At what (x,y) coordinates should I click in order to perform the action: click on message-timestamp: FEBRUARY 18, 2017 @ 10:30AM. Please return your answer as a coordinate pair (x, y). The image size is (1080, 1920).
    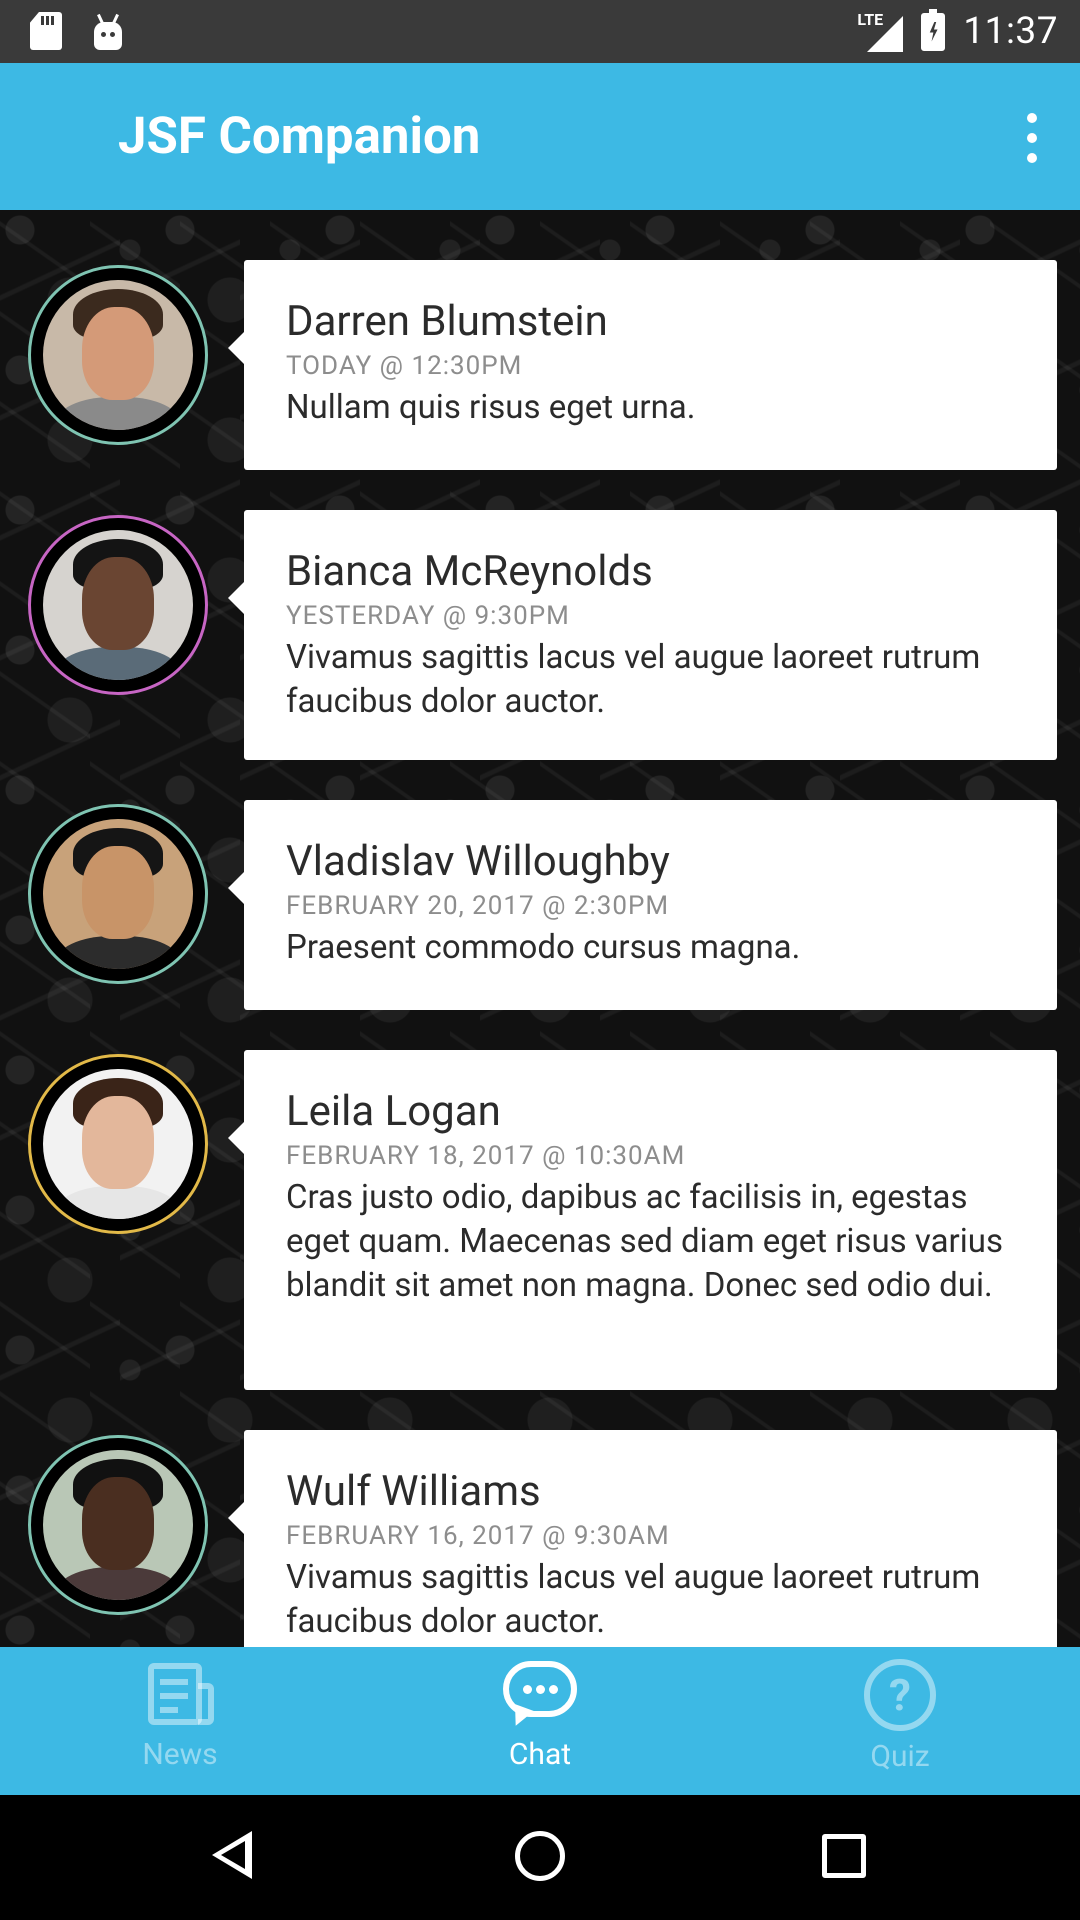
    Looking at the image, I should click on (486, 1156).